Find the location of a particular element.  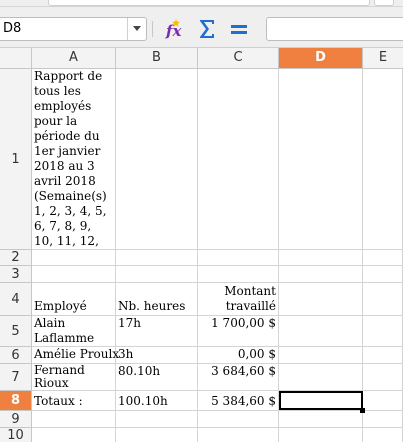

cell-b8: 100.10h is located at coordinates (157, 401).